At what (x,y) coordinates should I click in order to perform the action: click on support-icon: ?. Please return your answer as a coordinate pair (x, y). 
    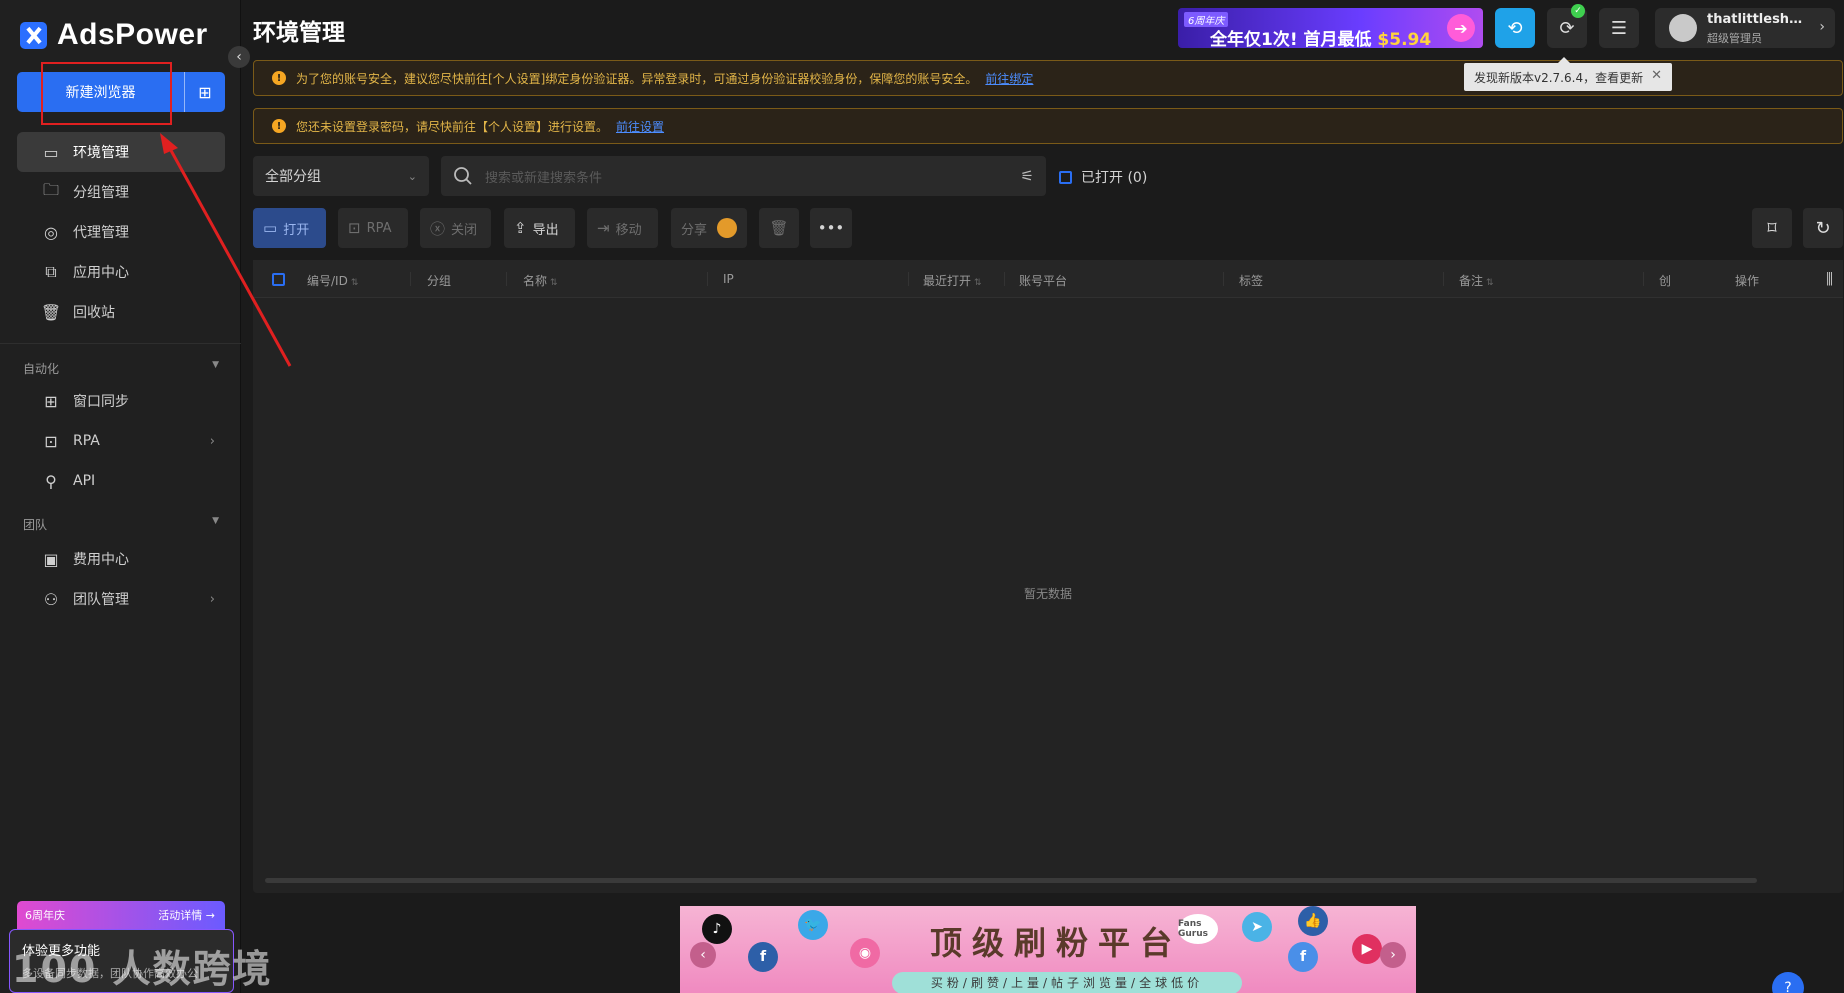
    Looking at the image, I should click on (1788, 982).